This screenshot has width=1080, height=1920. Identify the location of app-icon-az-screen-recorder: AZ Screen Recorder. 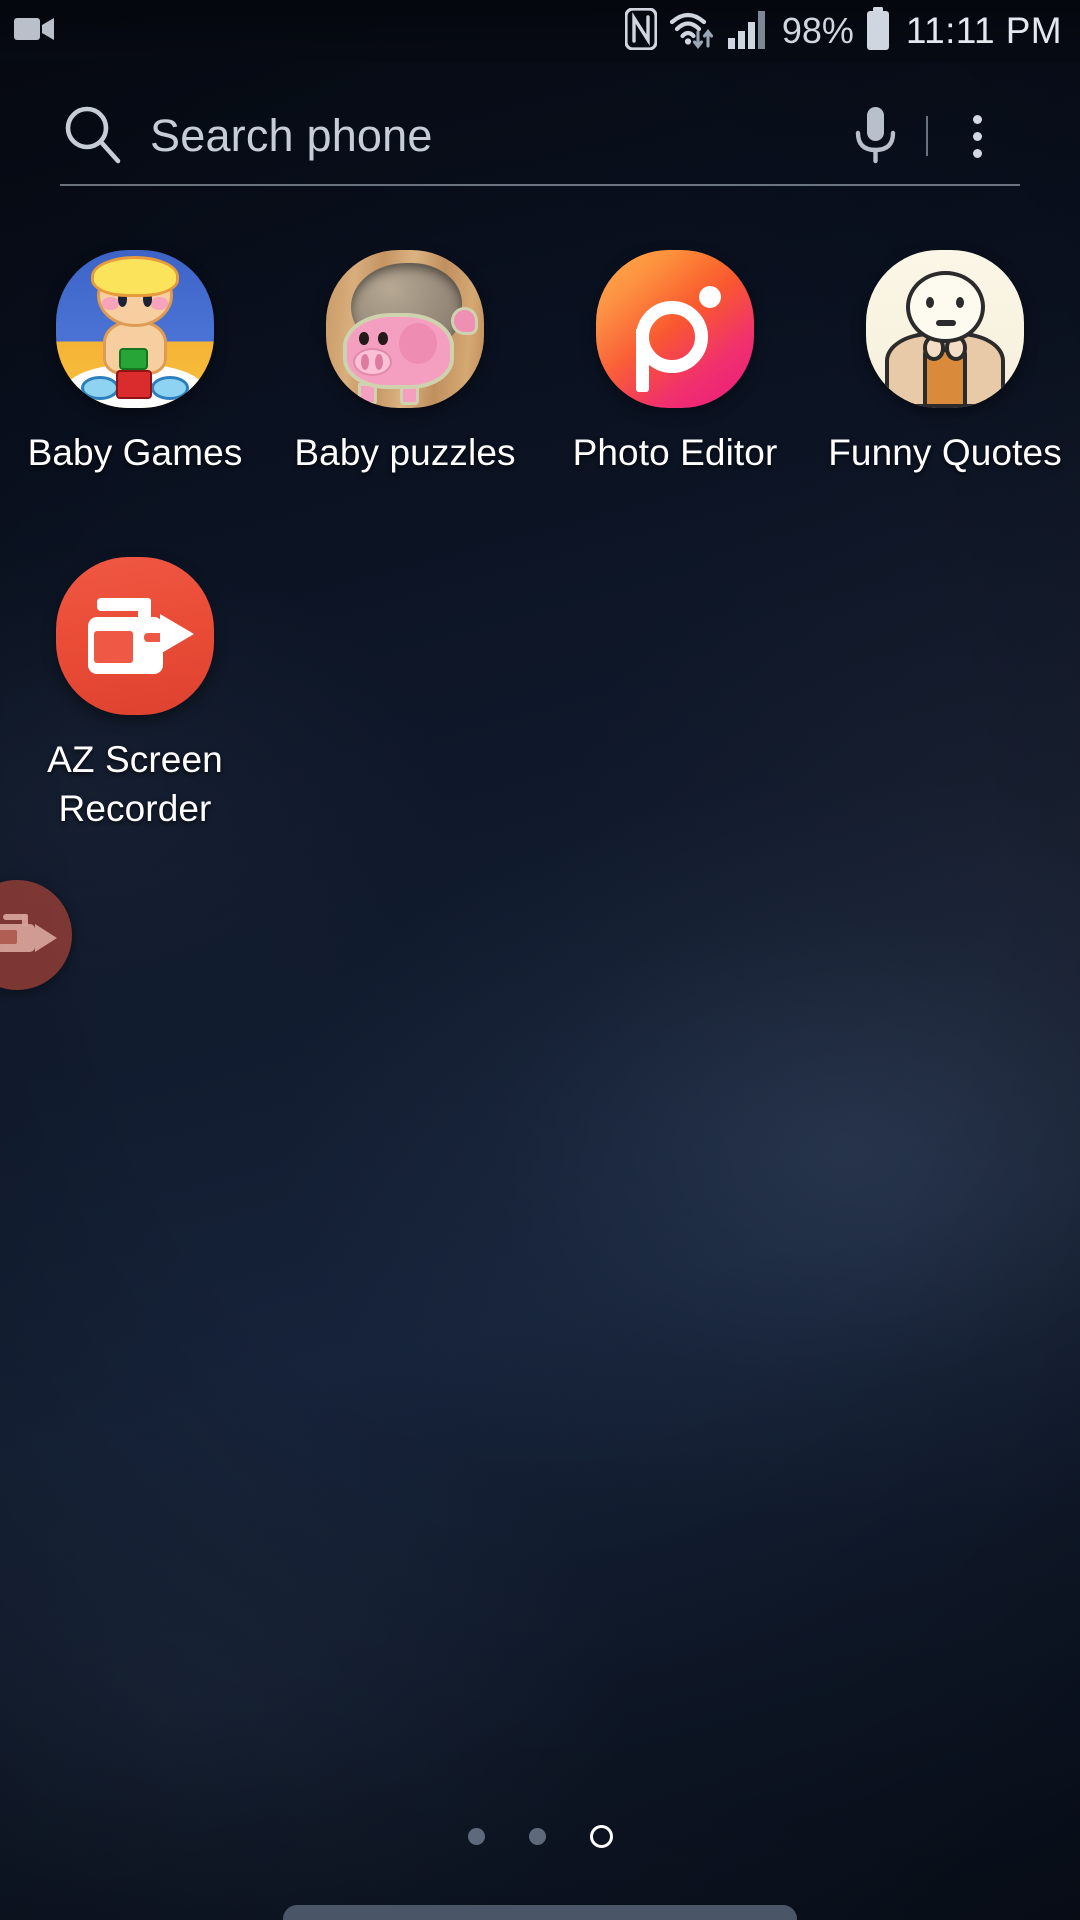
(135, 688).